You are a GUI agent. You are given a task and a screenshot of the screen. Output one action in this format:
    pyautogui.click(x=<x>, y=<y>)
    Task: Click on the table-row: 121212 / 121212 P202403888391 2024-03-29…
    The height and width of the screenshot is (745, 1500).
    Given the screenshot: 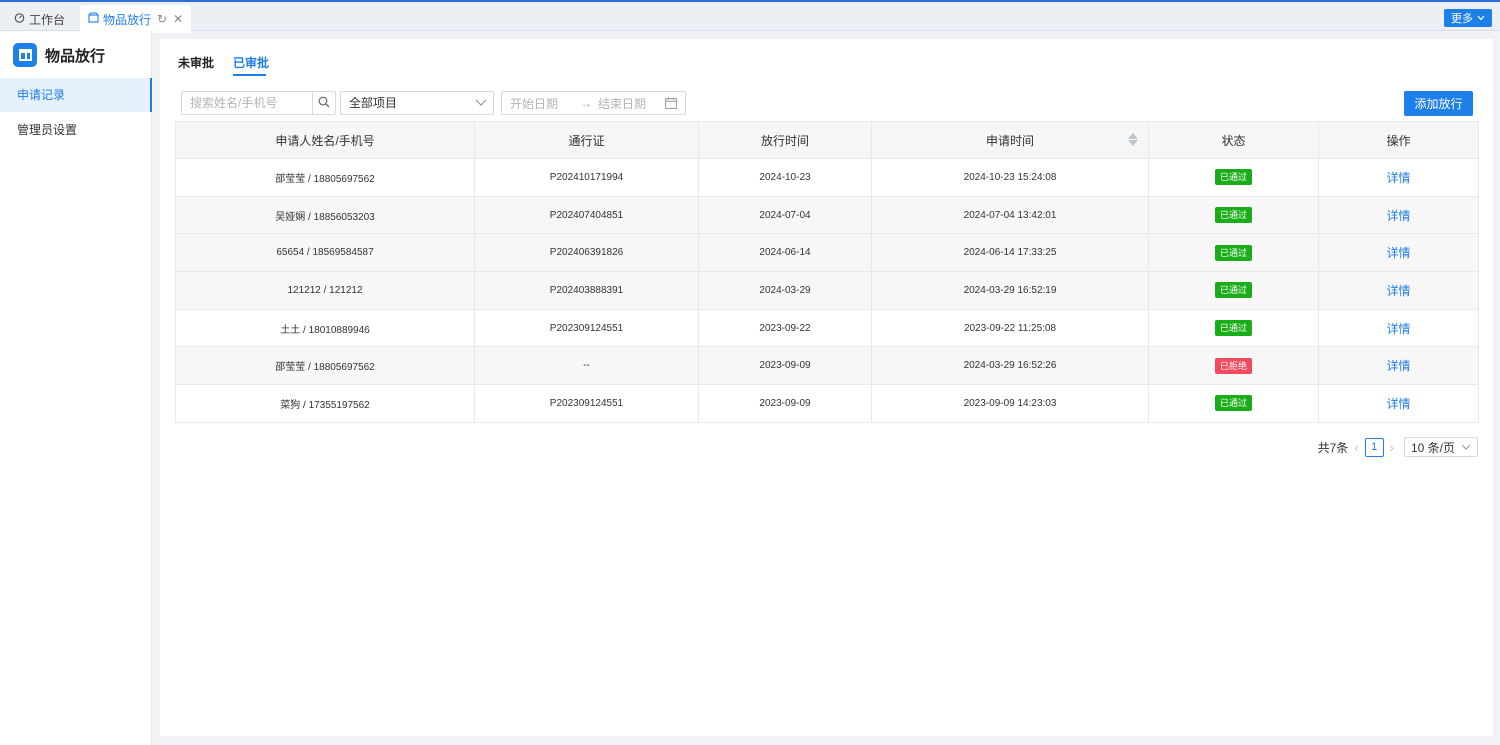 What is the action you would take?
    pyautogui.click(x=827, y=290)
    